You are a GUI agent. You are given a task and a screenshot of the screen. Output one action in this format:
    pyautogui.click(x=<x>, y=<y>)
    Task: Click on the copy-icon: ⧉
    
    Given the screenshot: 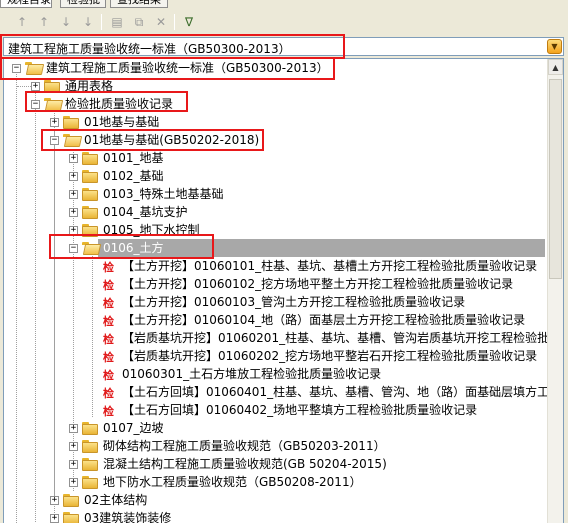 What is the action you would take?
    pyautogui.click(x=139, y=22)
    